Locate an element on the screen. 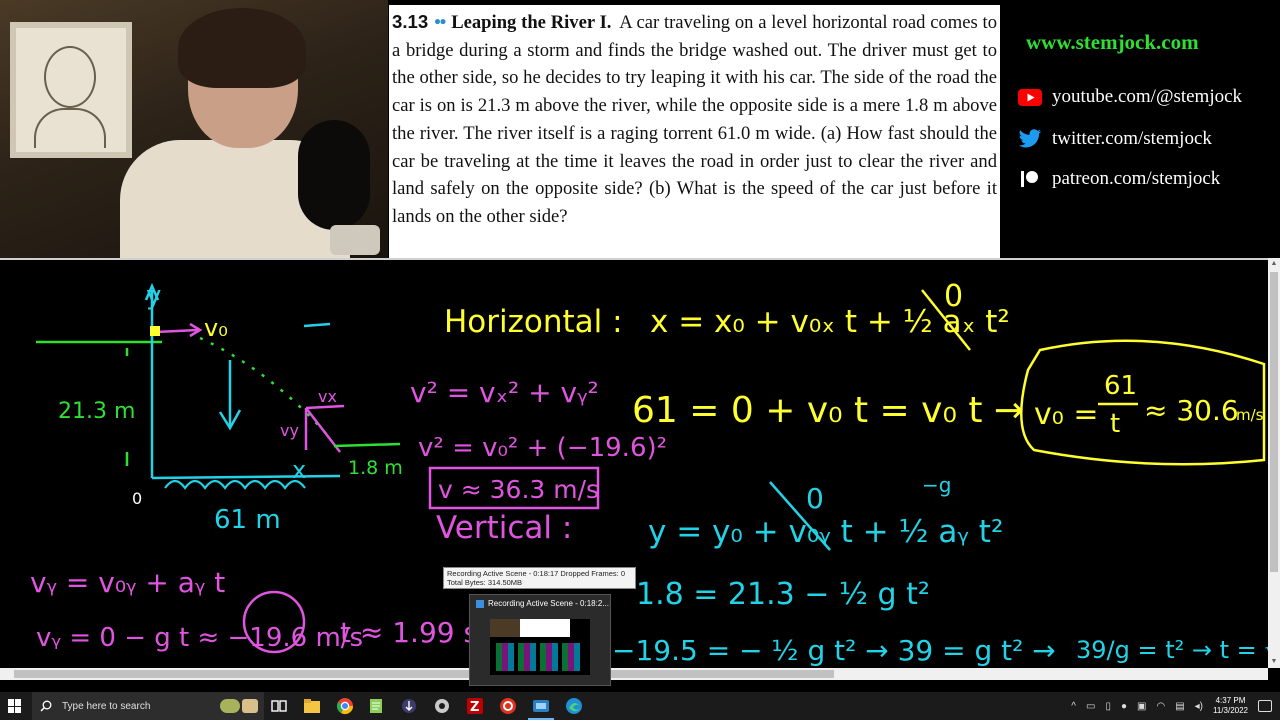 This screenshot has height=720, width=1280. vertical-step-3: 39/g = t² → t = √(39/g) is located at coordinates (1172, 650).